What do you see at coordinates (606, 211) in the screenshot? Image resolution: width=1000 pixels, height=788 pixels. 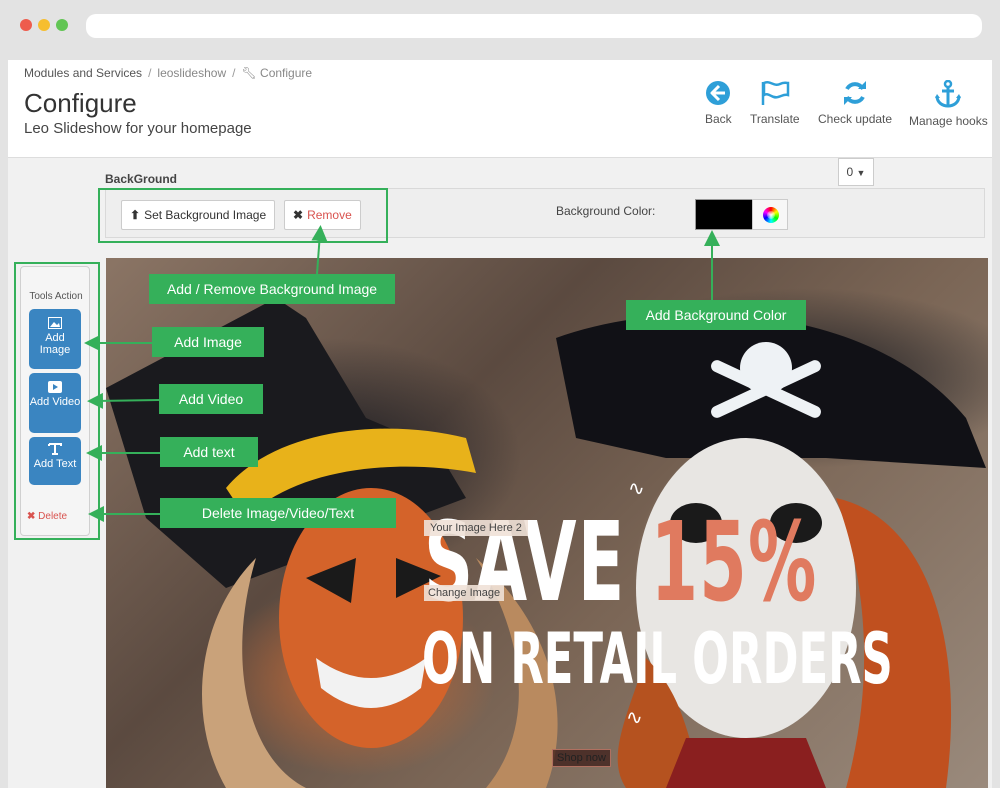 I see `background-color-label: Background Color:` at bounding box center [606, 211].